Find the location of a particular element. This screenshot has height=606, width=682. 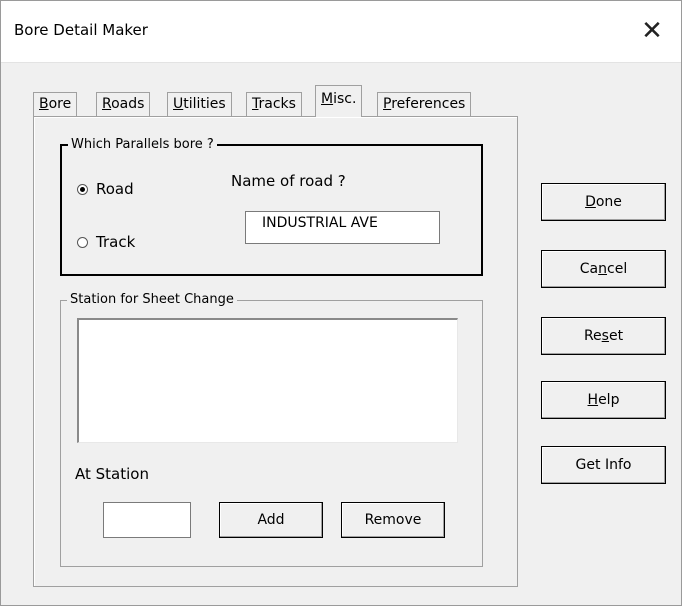

radio-unselected-icon is located at coordinates (82, 242).